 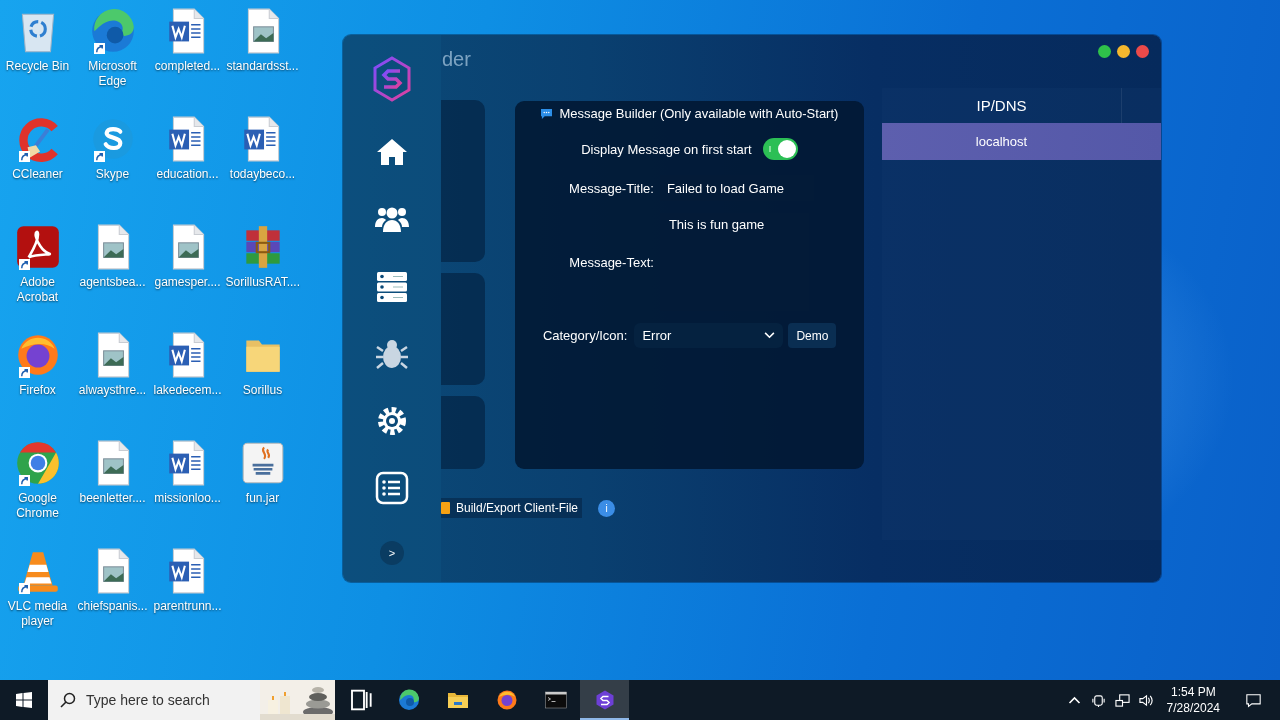 I want to click on chat-bubble-icon, so click(x=547, y=113).